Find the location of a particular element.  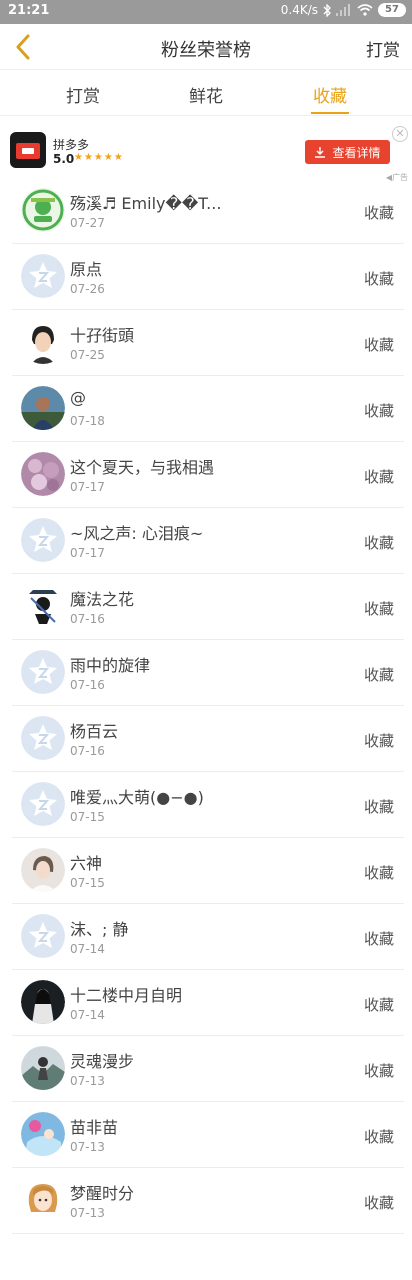

list-item: 殇溪♬ Emily��T... 07-27 收藏 is located at coordinates (208, 211).